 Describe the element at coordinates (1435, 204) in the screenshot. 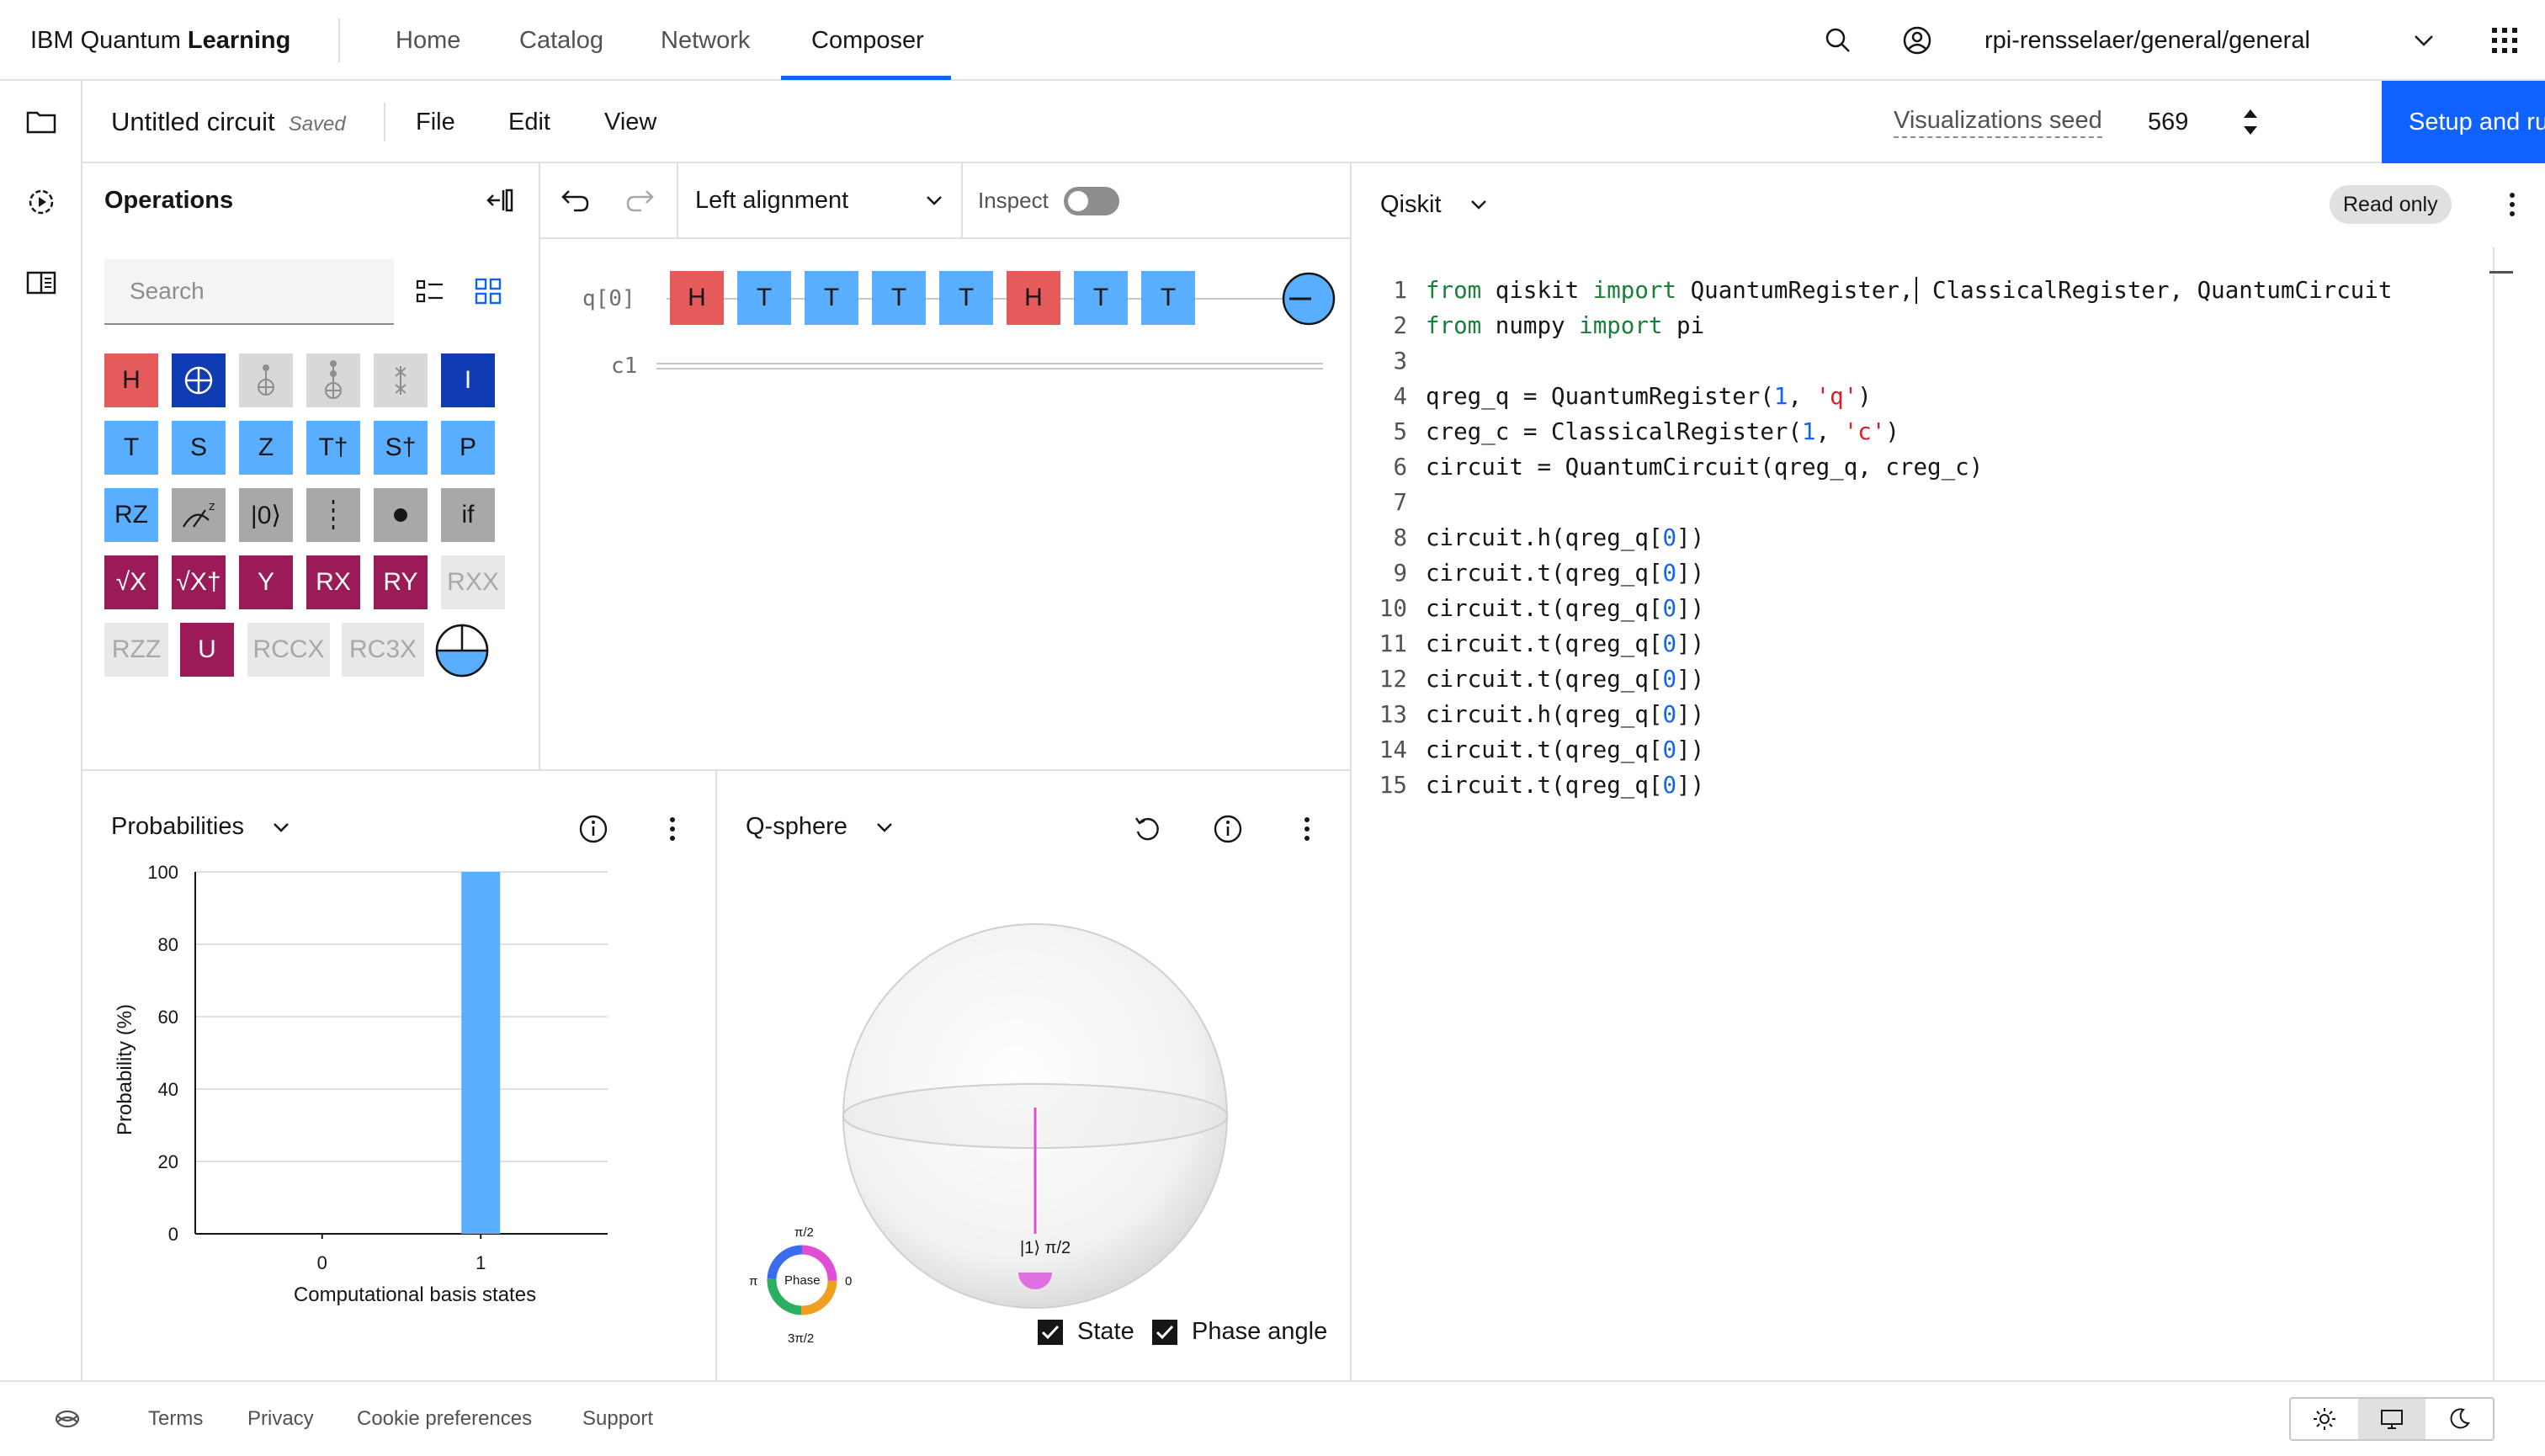

I see `code-language-dropdown: Qiskit` at that location.